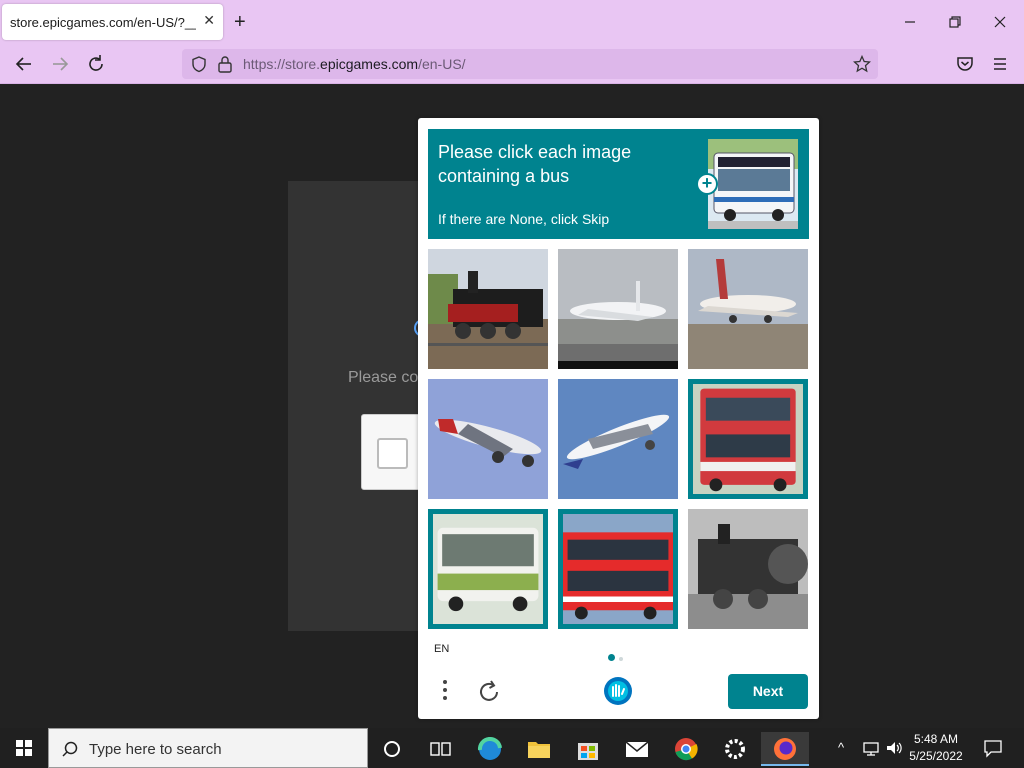 This screenshot has width=1024, height=768. What do you see at coordinates (955, 22) in the screenshot?
I see `restore-icon` at bounding box center [955, 22].